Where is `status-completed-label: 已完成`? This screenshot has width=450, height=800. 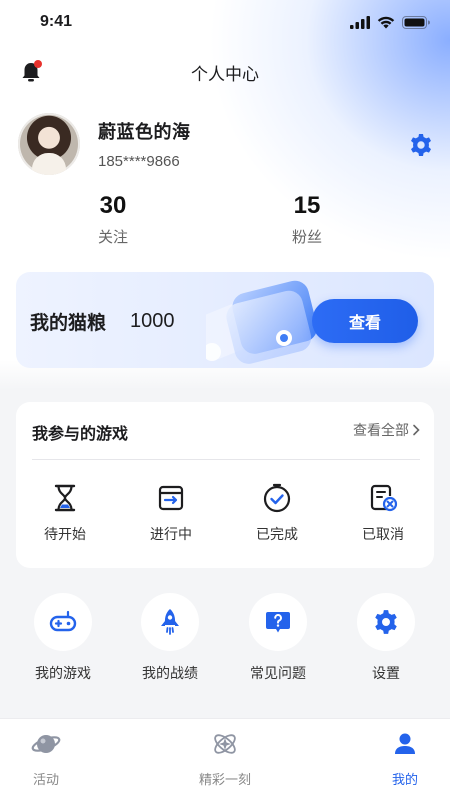
status-completed-label: 已完成 is located at coordinates (277, 535).